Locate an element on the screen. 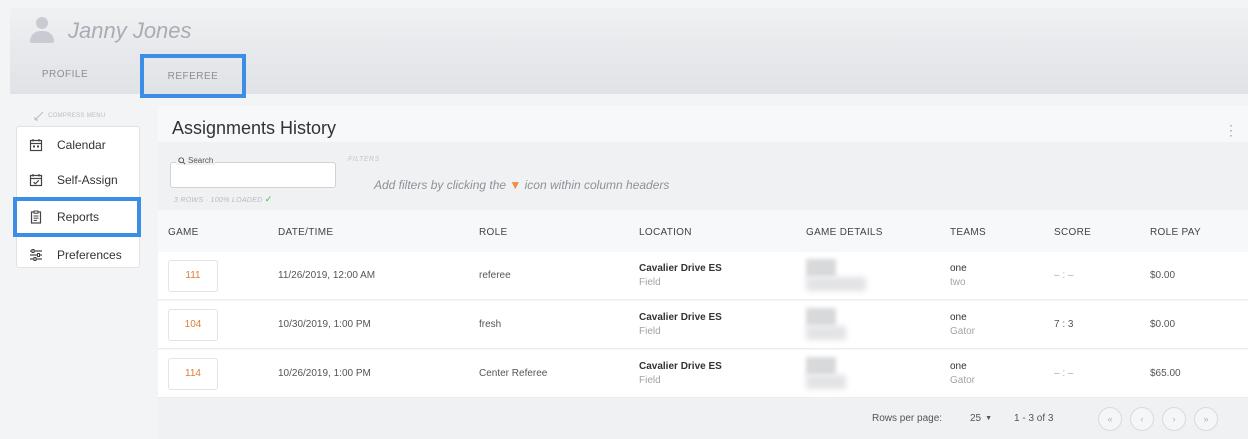  sidebar-item-self-assign: Self-Assign is located at coordinates (78, 179).